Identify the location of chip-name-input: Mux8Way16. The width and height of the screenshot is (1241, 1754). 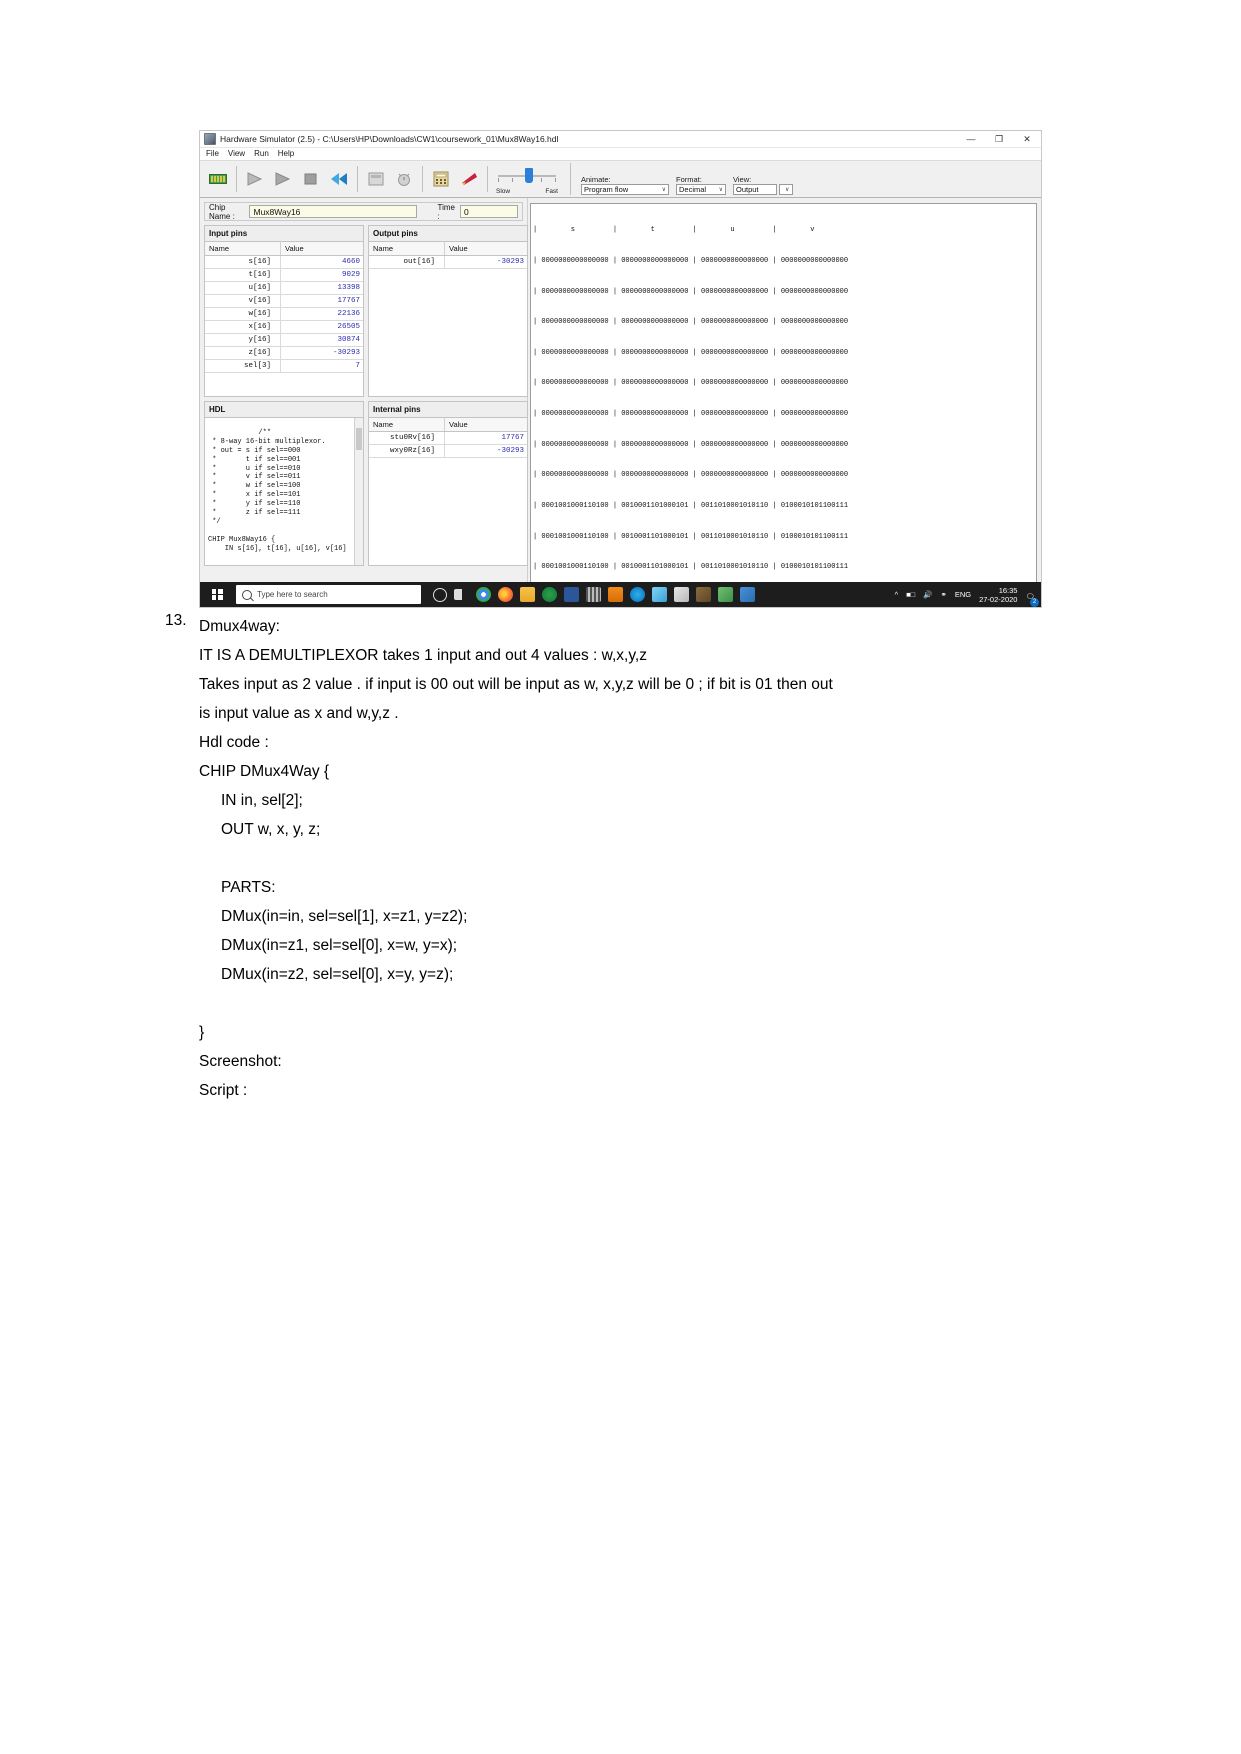
(333, 211).